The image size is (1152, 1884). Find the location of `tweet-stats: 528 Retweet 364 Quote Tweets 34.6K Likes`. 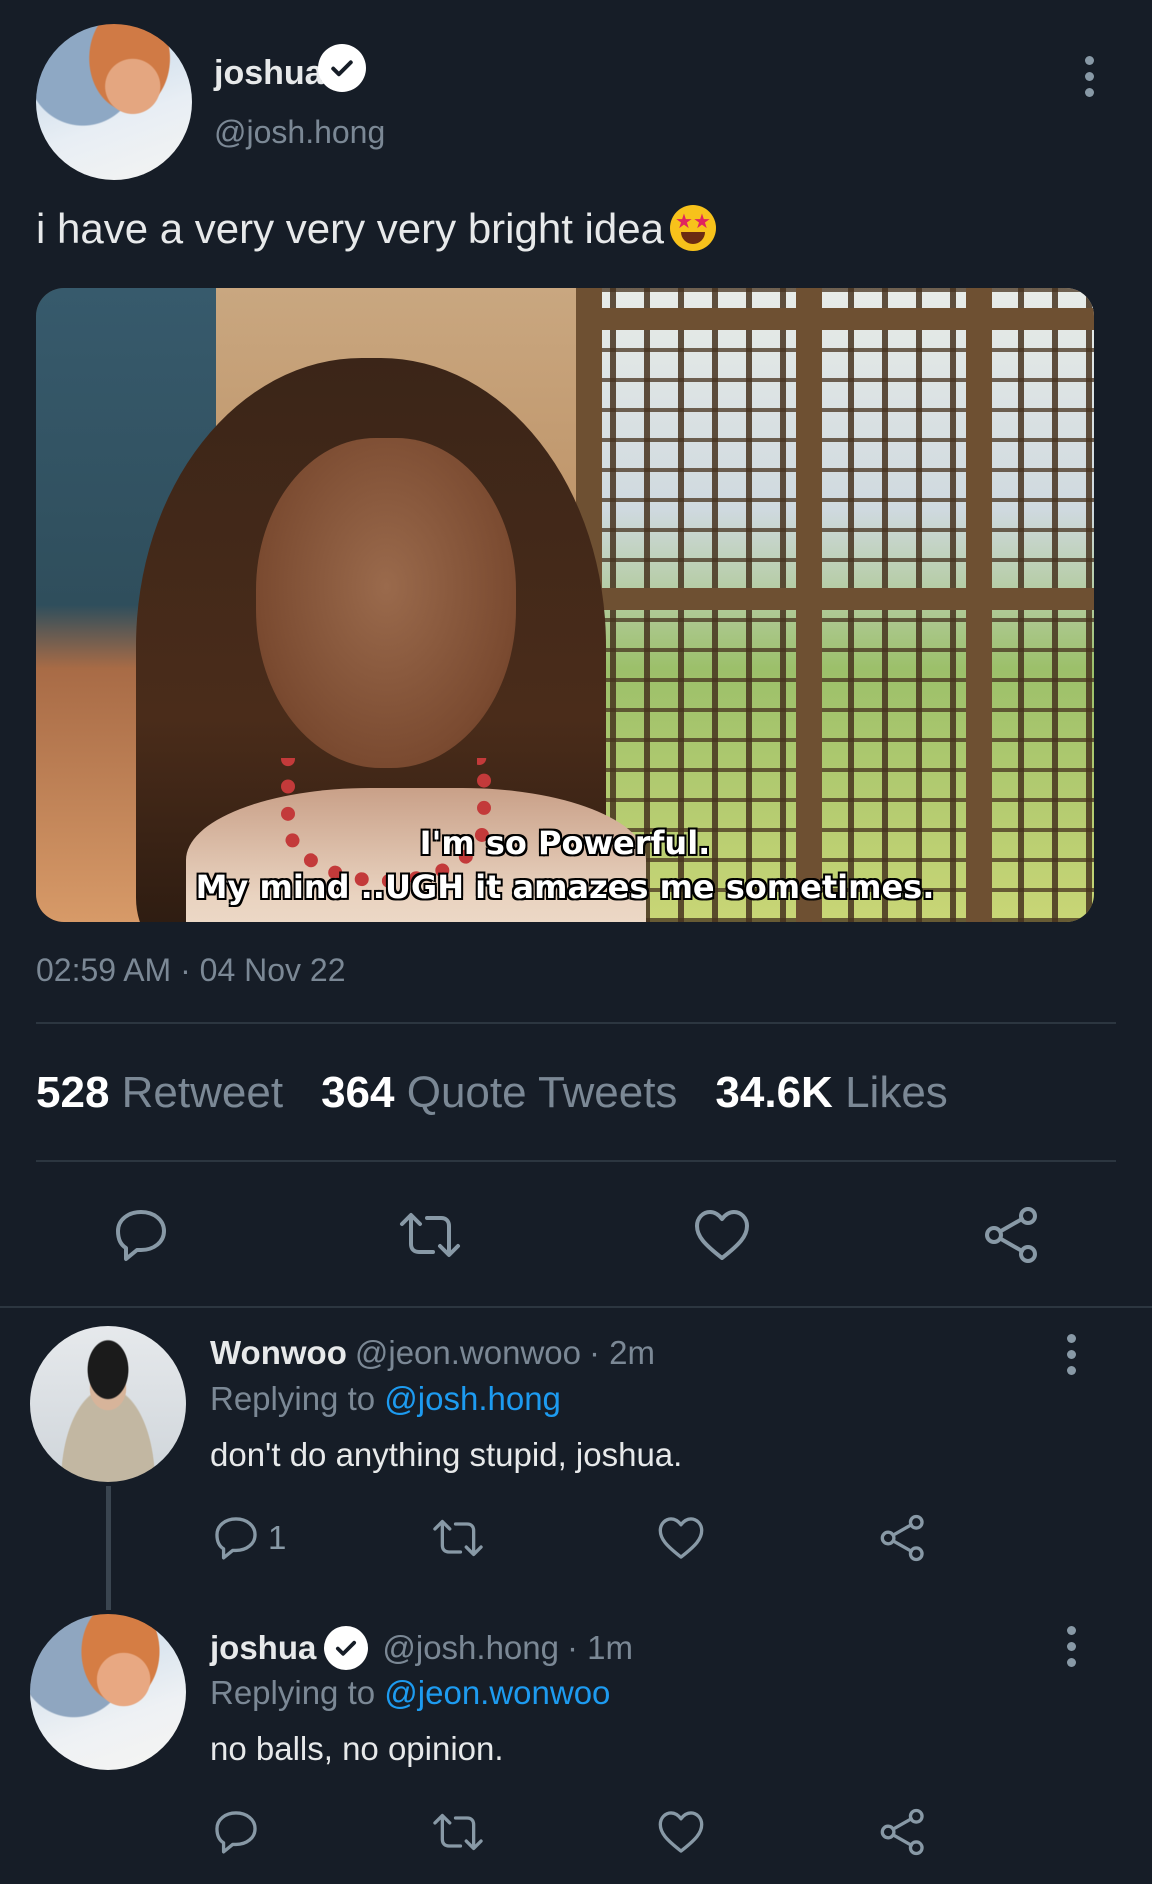

tweet-stats: 528 Retweet 364 Quote Tweets 34.6K Likes is located at coordinates (492, 1093).